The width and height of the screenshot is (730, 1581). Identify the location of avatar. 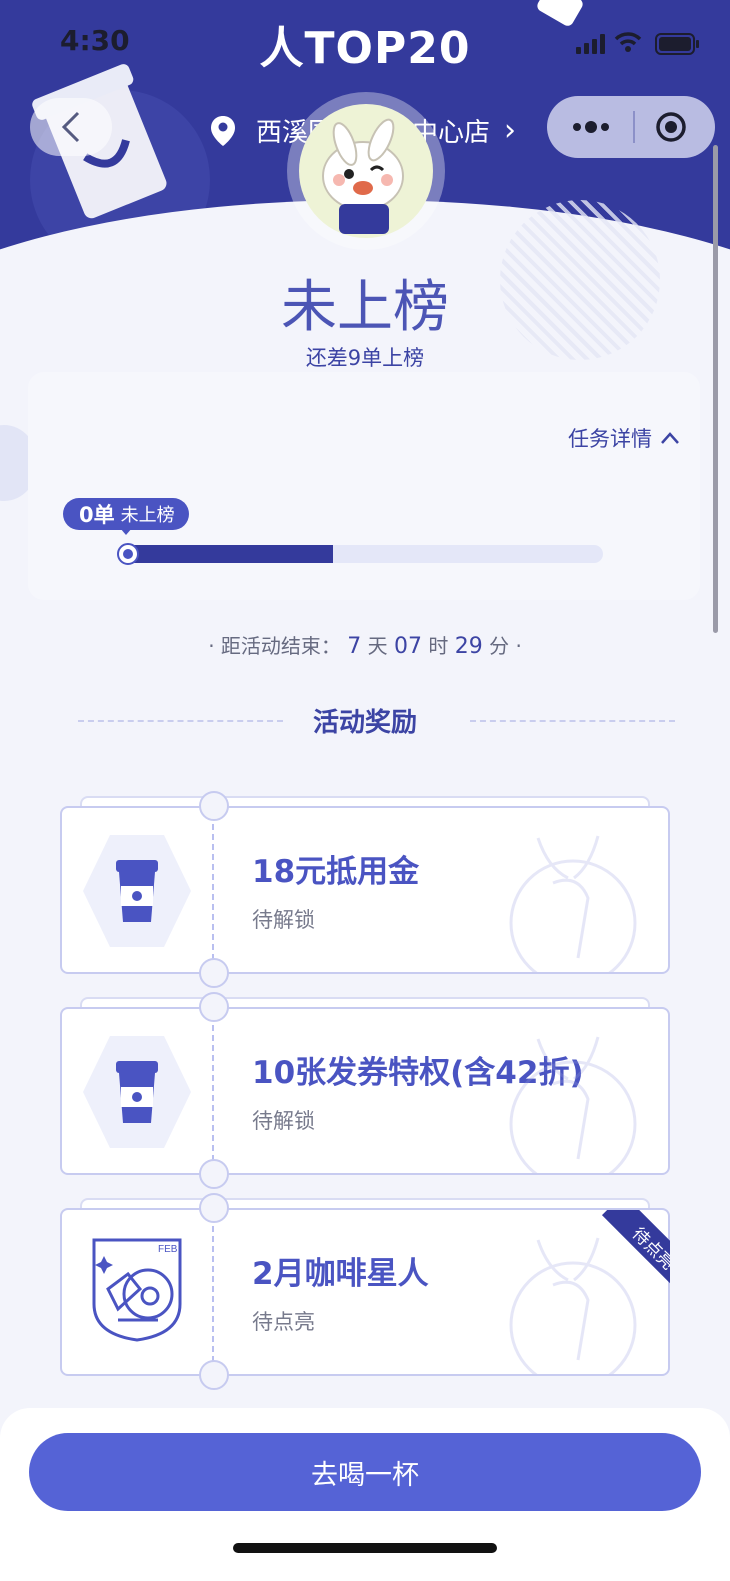
(366, 171).